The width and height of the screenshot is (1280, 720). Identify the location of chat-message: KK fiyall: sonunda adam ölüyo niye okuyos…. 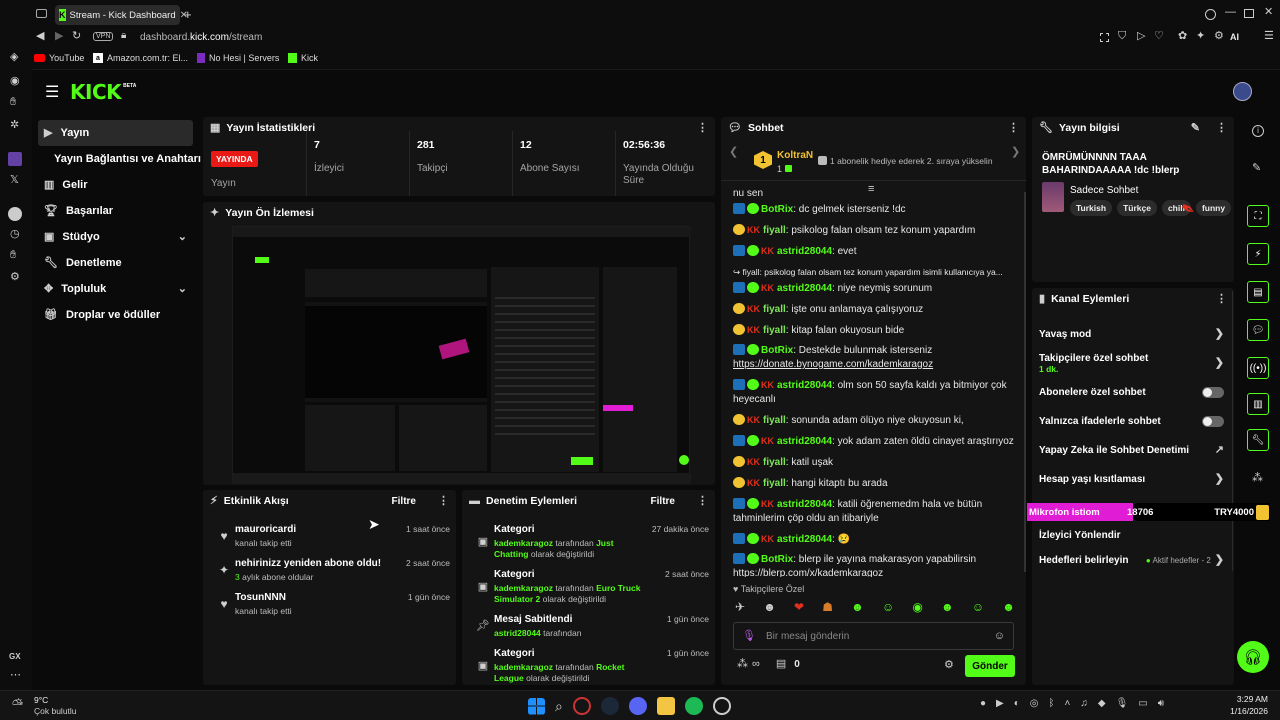
(873, 420).